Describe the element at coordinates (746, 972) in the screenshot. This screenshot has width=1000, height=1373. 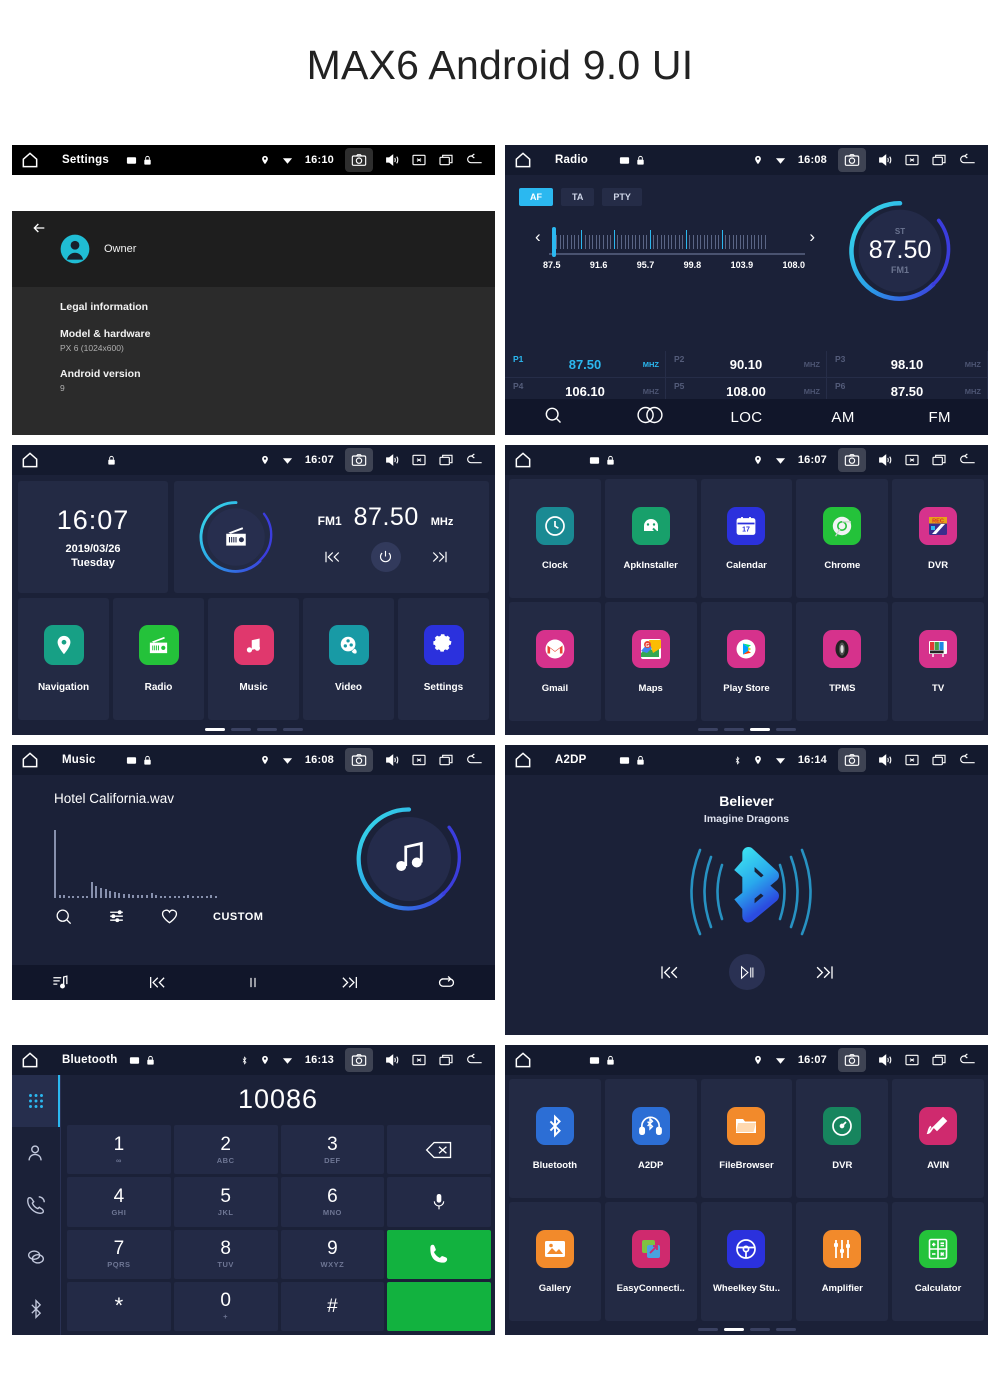
I see `play-pause-button` at that location.